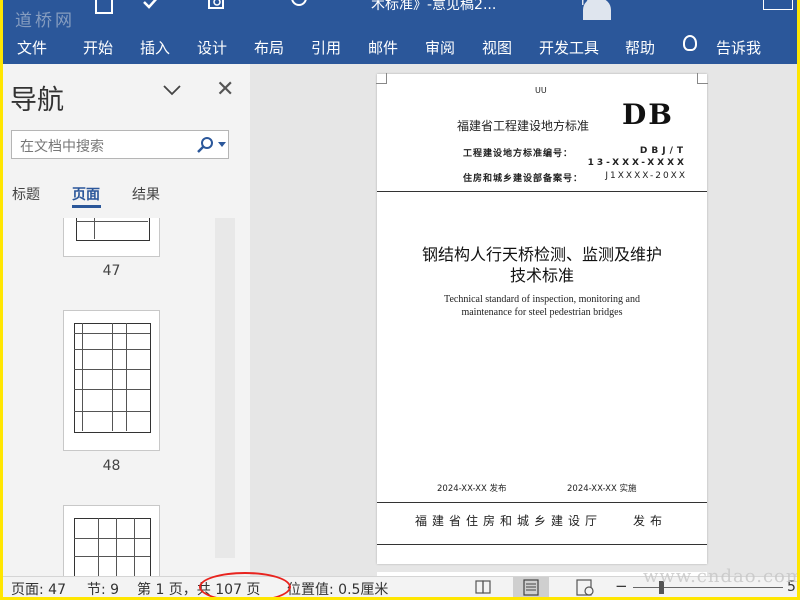  What do you see at coordinates (38, 588) in the screenshot?
I see `status-page: 页面: 47` at bounding box center [38, 588].